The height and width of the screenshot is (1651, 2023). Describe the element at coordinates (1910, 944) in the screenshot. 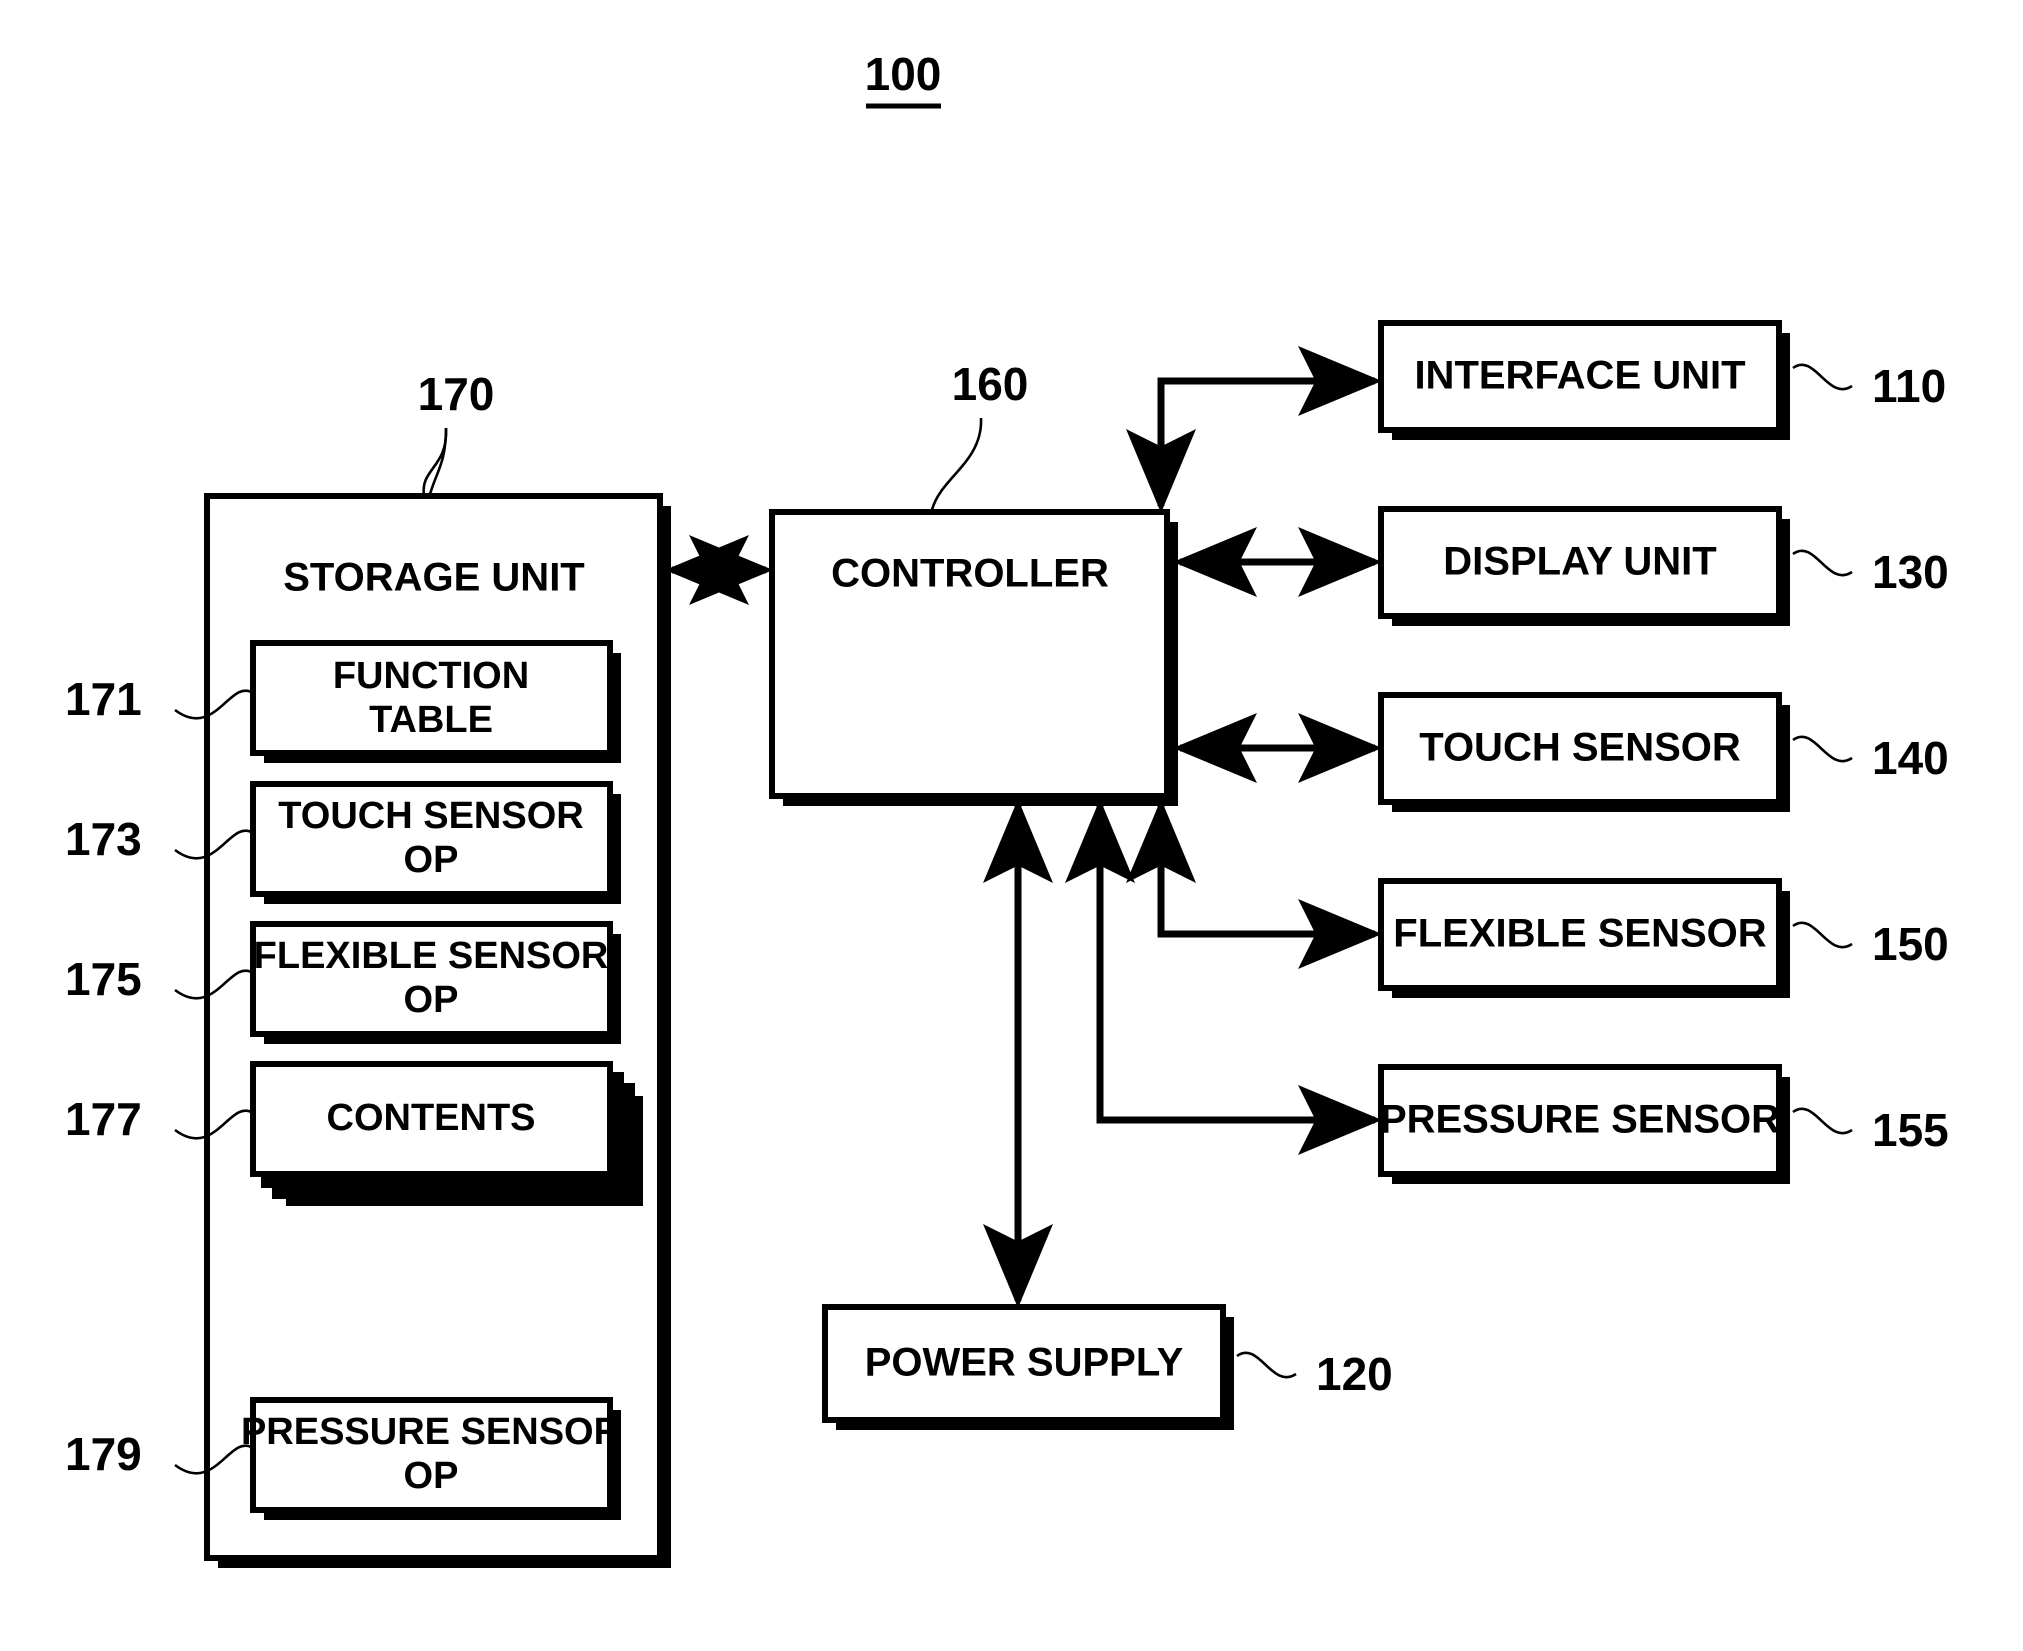

I see `ref-150: 150` at that location.